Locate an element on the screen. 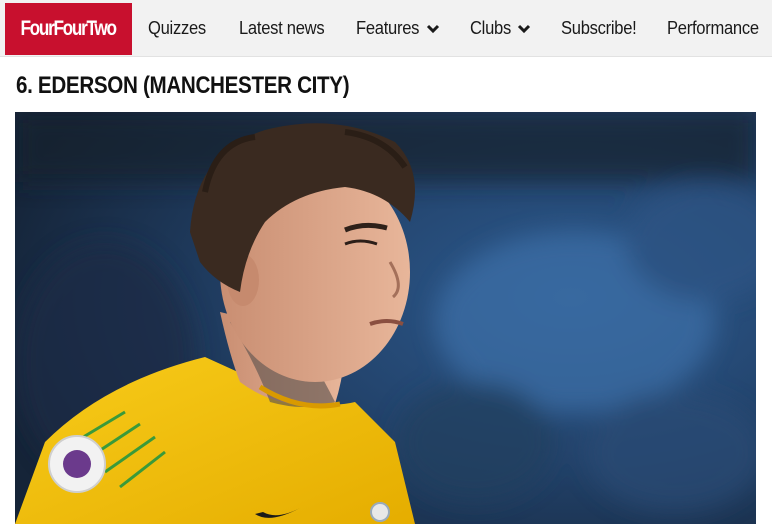 The image size is (772, 531). nav-item-latest-news: Latest news is located at coordinates (285, 28).